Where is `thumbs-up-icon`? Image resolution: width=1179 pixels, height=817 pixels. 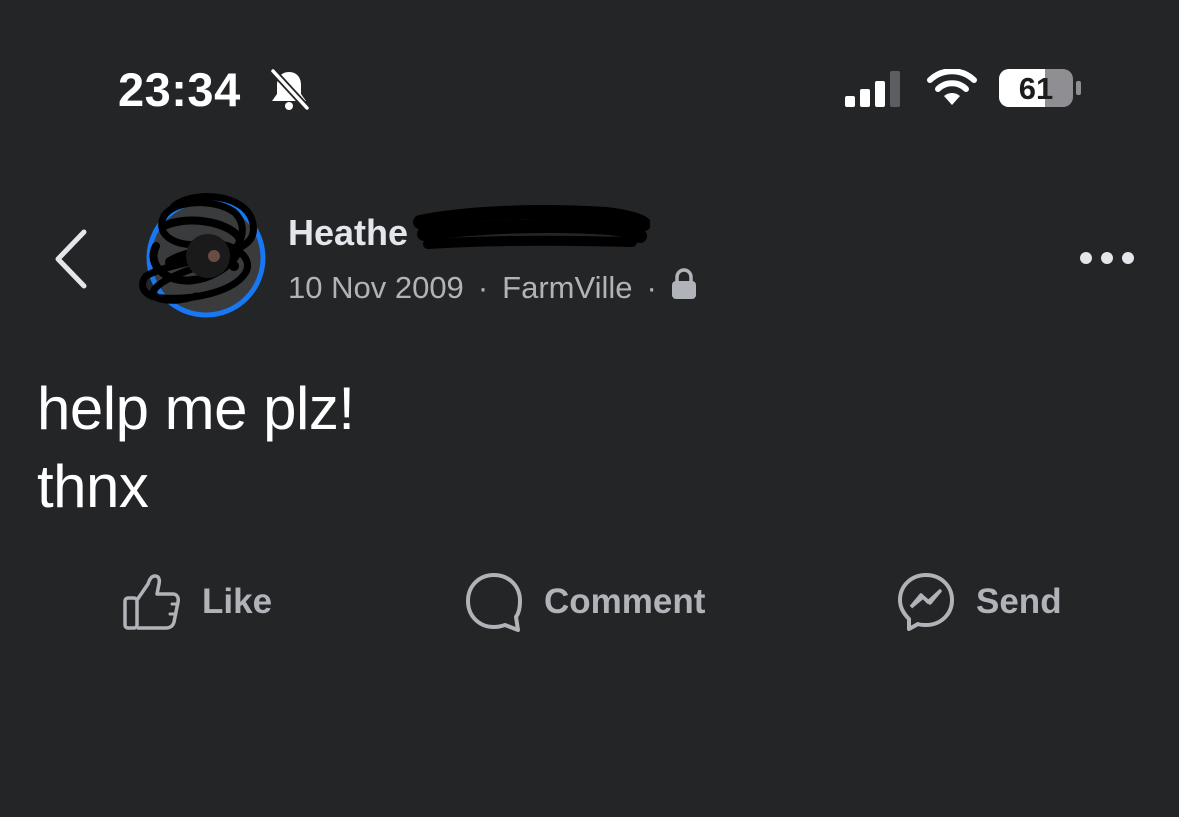
thumbs-up-icon is located at coordinates (151, 602).